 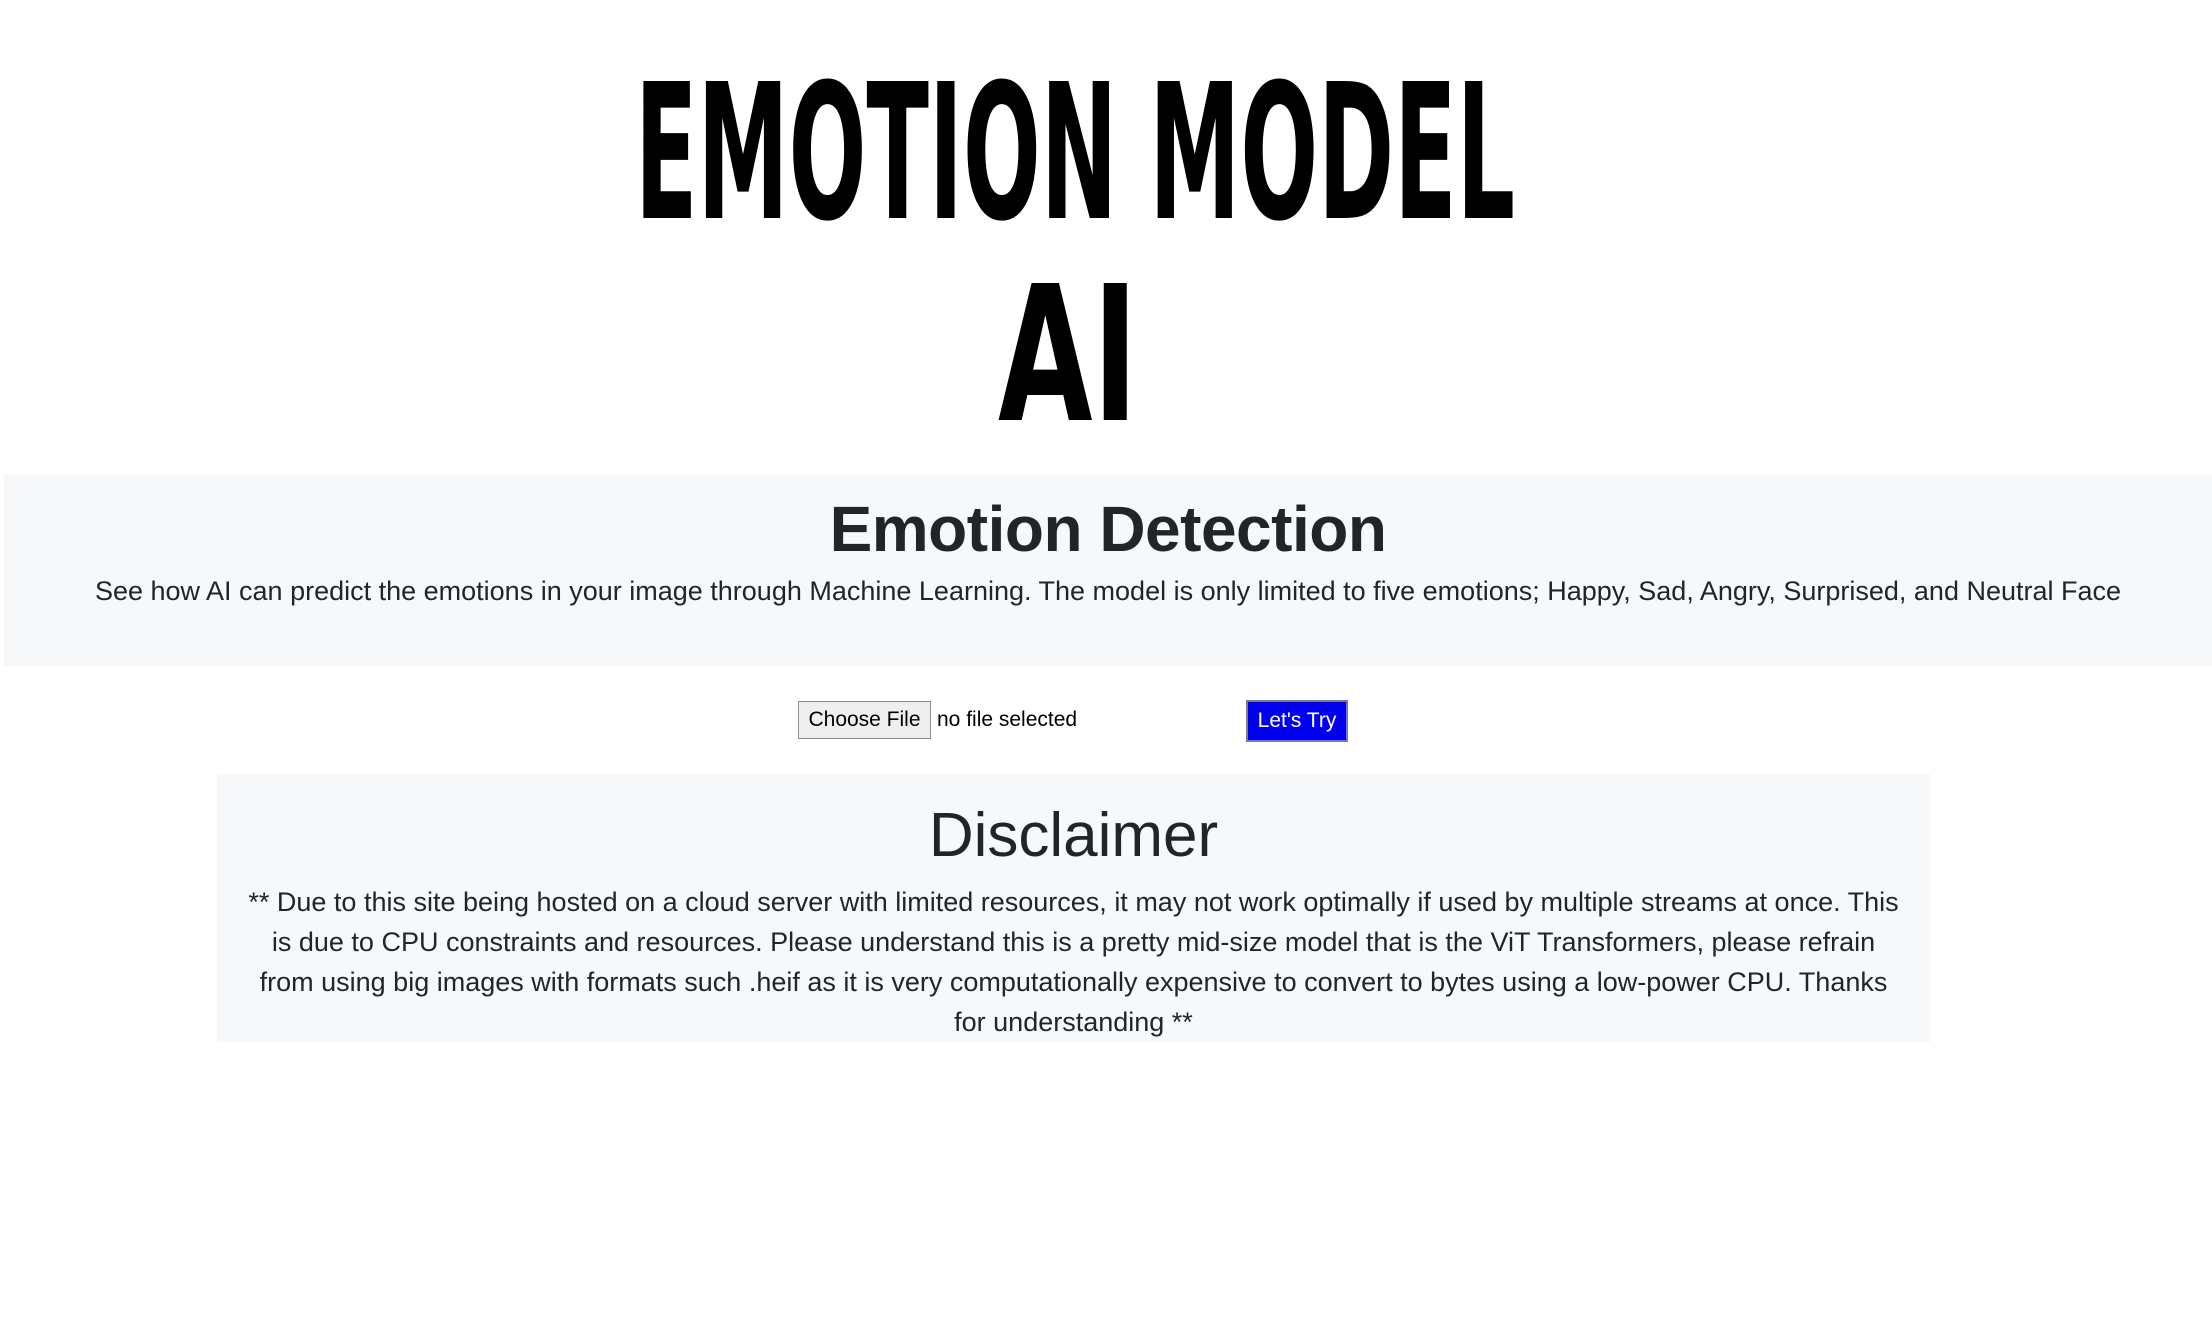 What do you see at coordinates (1297, 721) in the screenshot?
I see `lets-try-button: Let's Try` at bounding box center [1297, 721].